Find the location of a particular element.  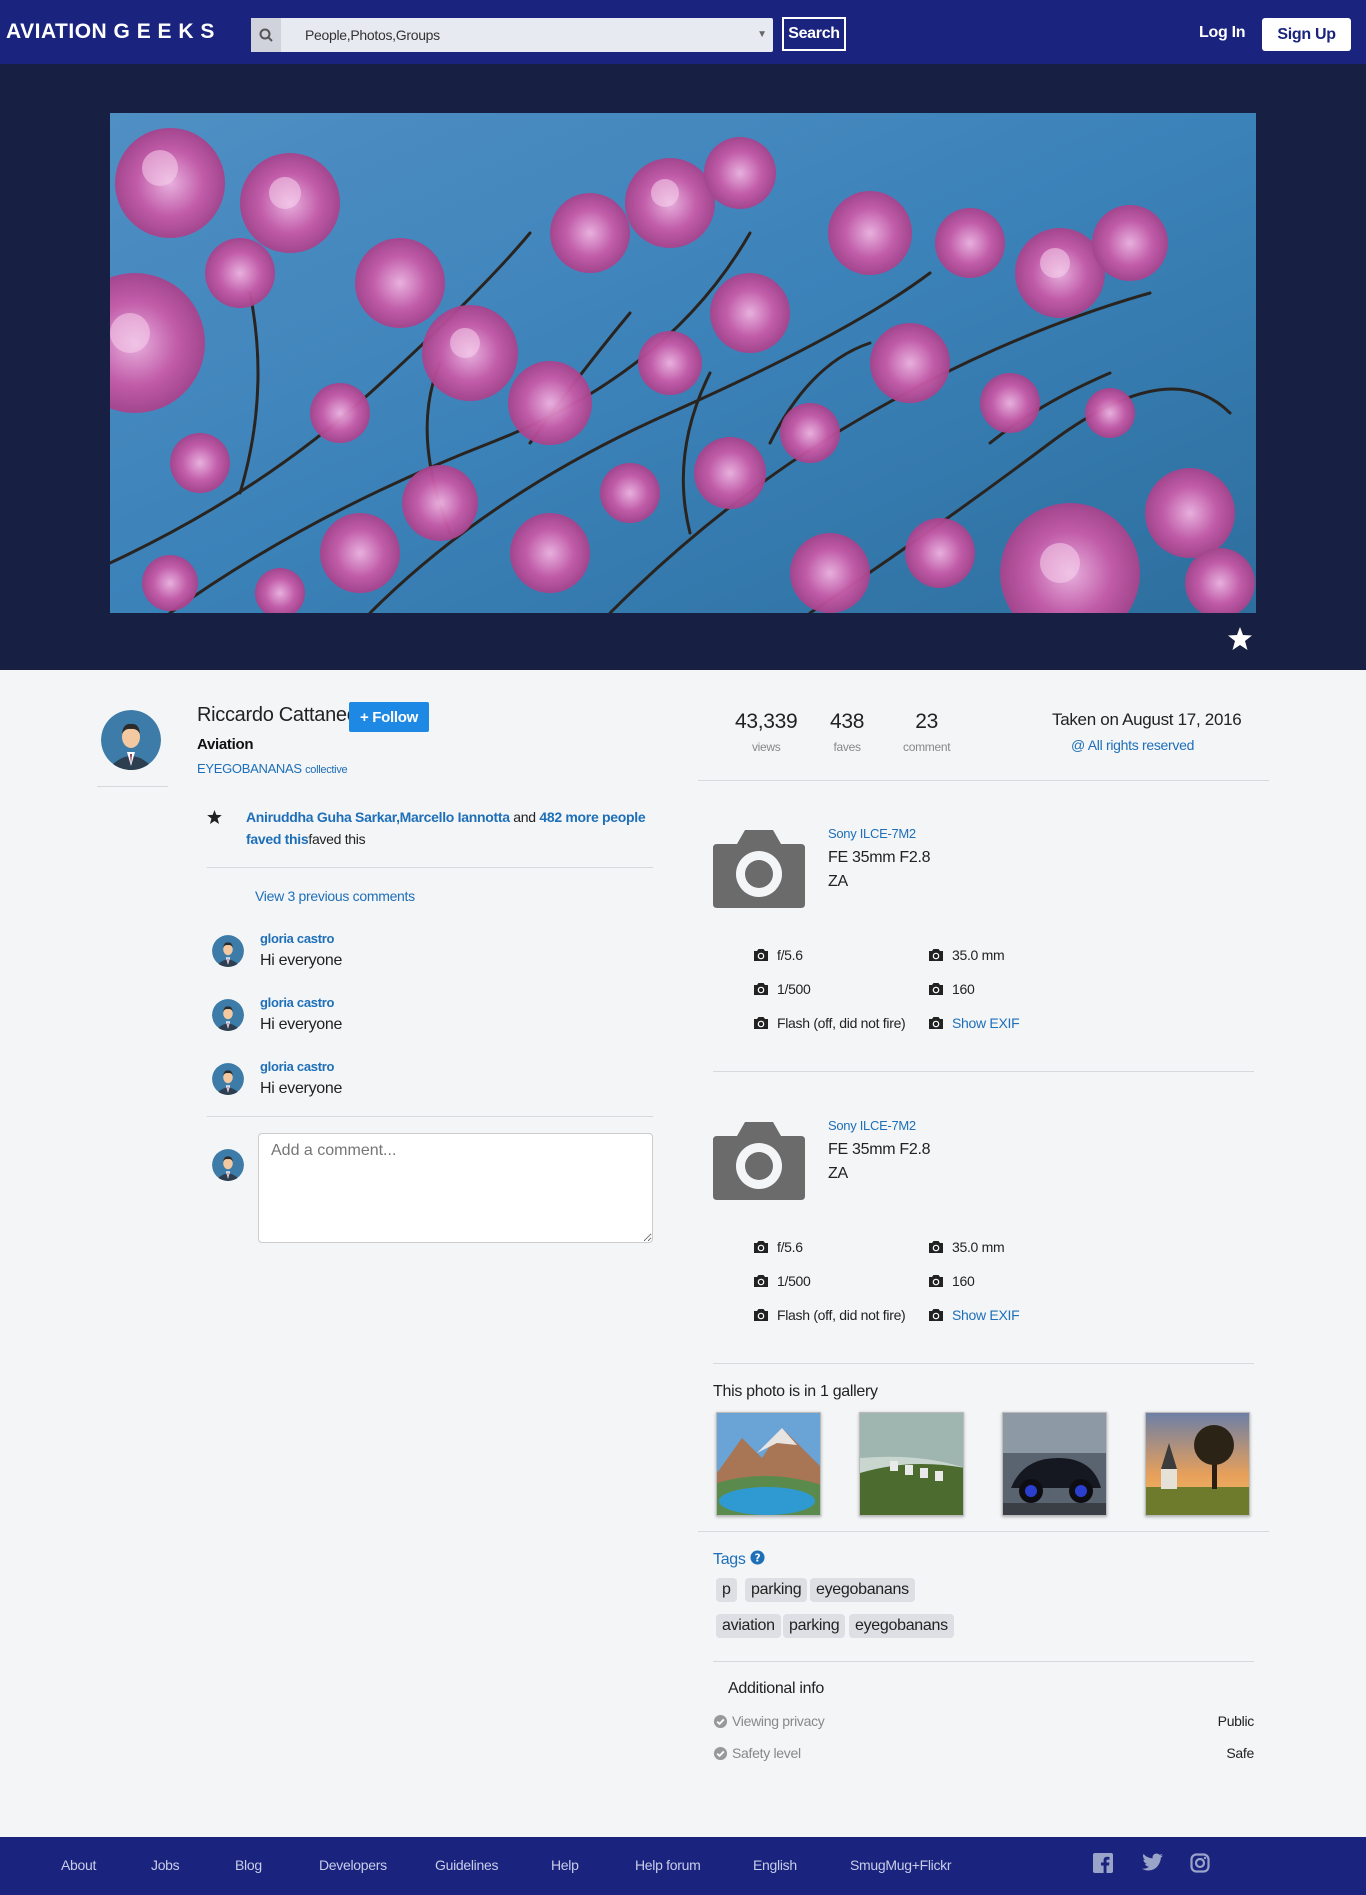

footer-link-guidelines: Guidelines is located at coordinates (466, 1865).